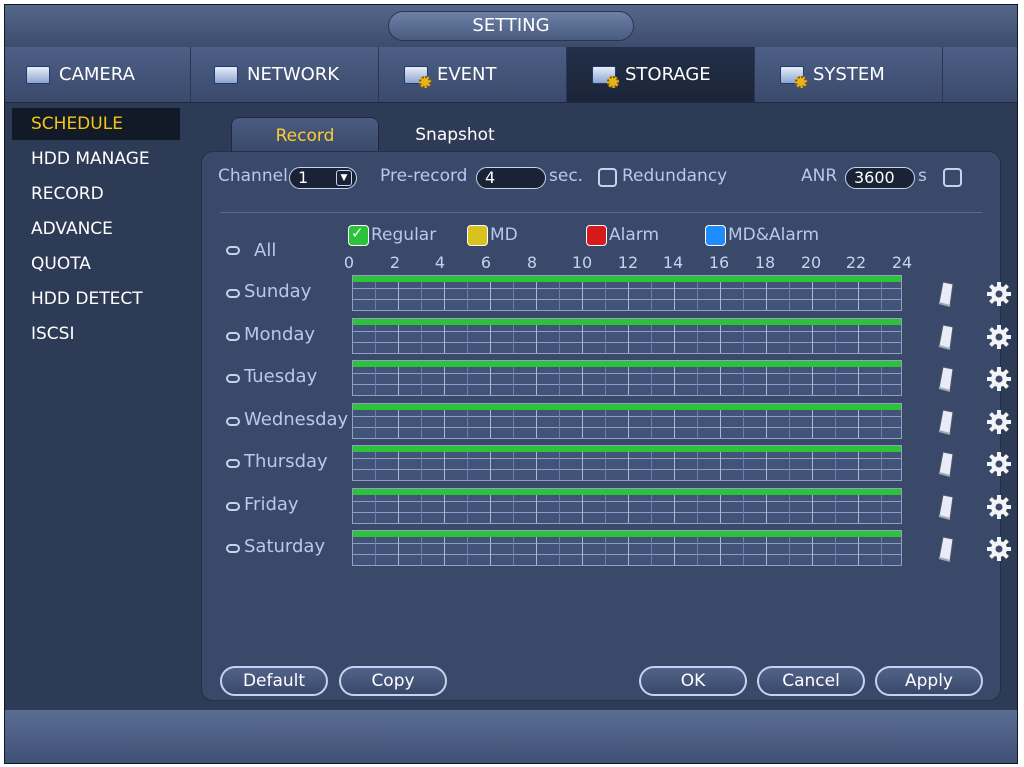  I want to click on day-label: Saturday, so click(285, 546).